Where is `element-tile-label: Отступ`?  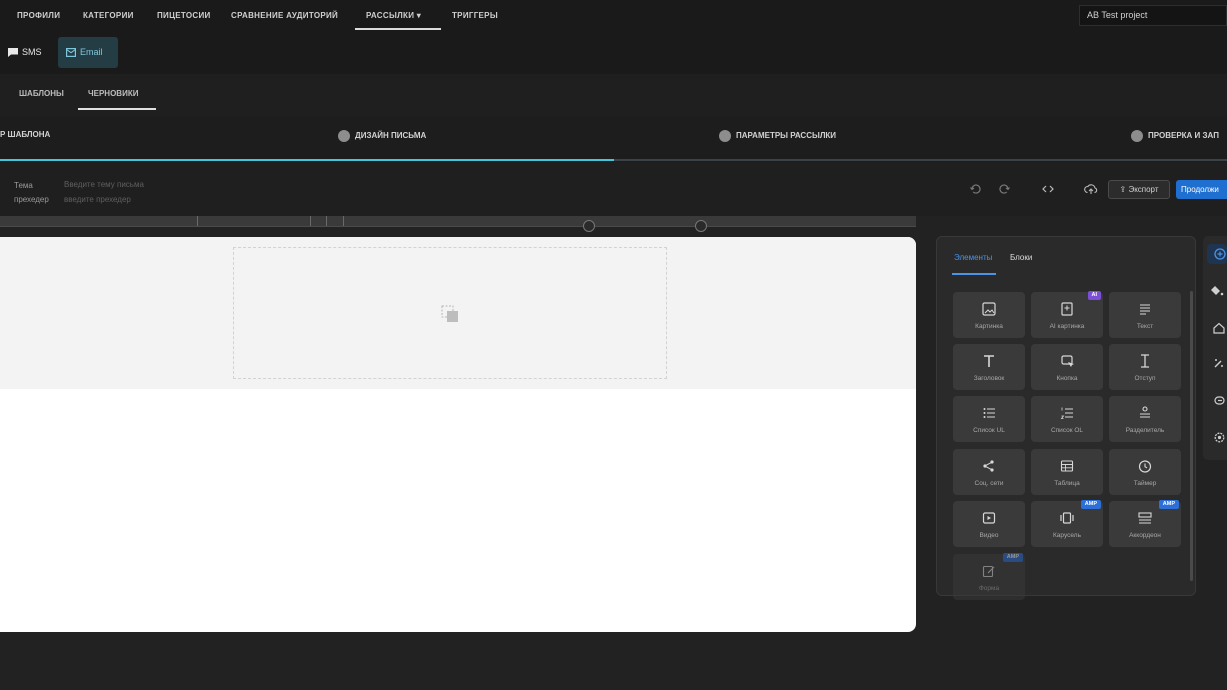
element-tile-label: Отступ is located at coordinates (1145, 378).